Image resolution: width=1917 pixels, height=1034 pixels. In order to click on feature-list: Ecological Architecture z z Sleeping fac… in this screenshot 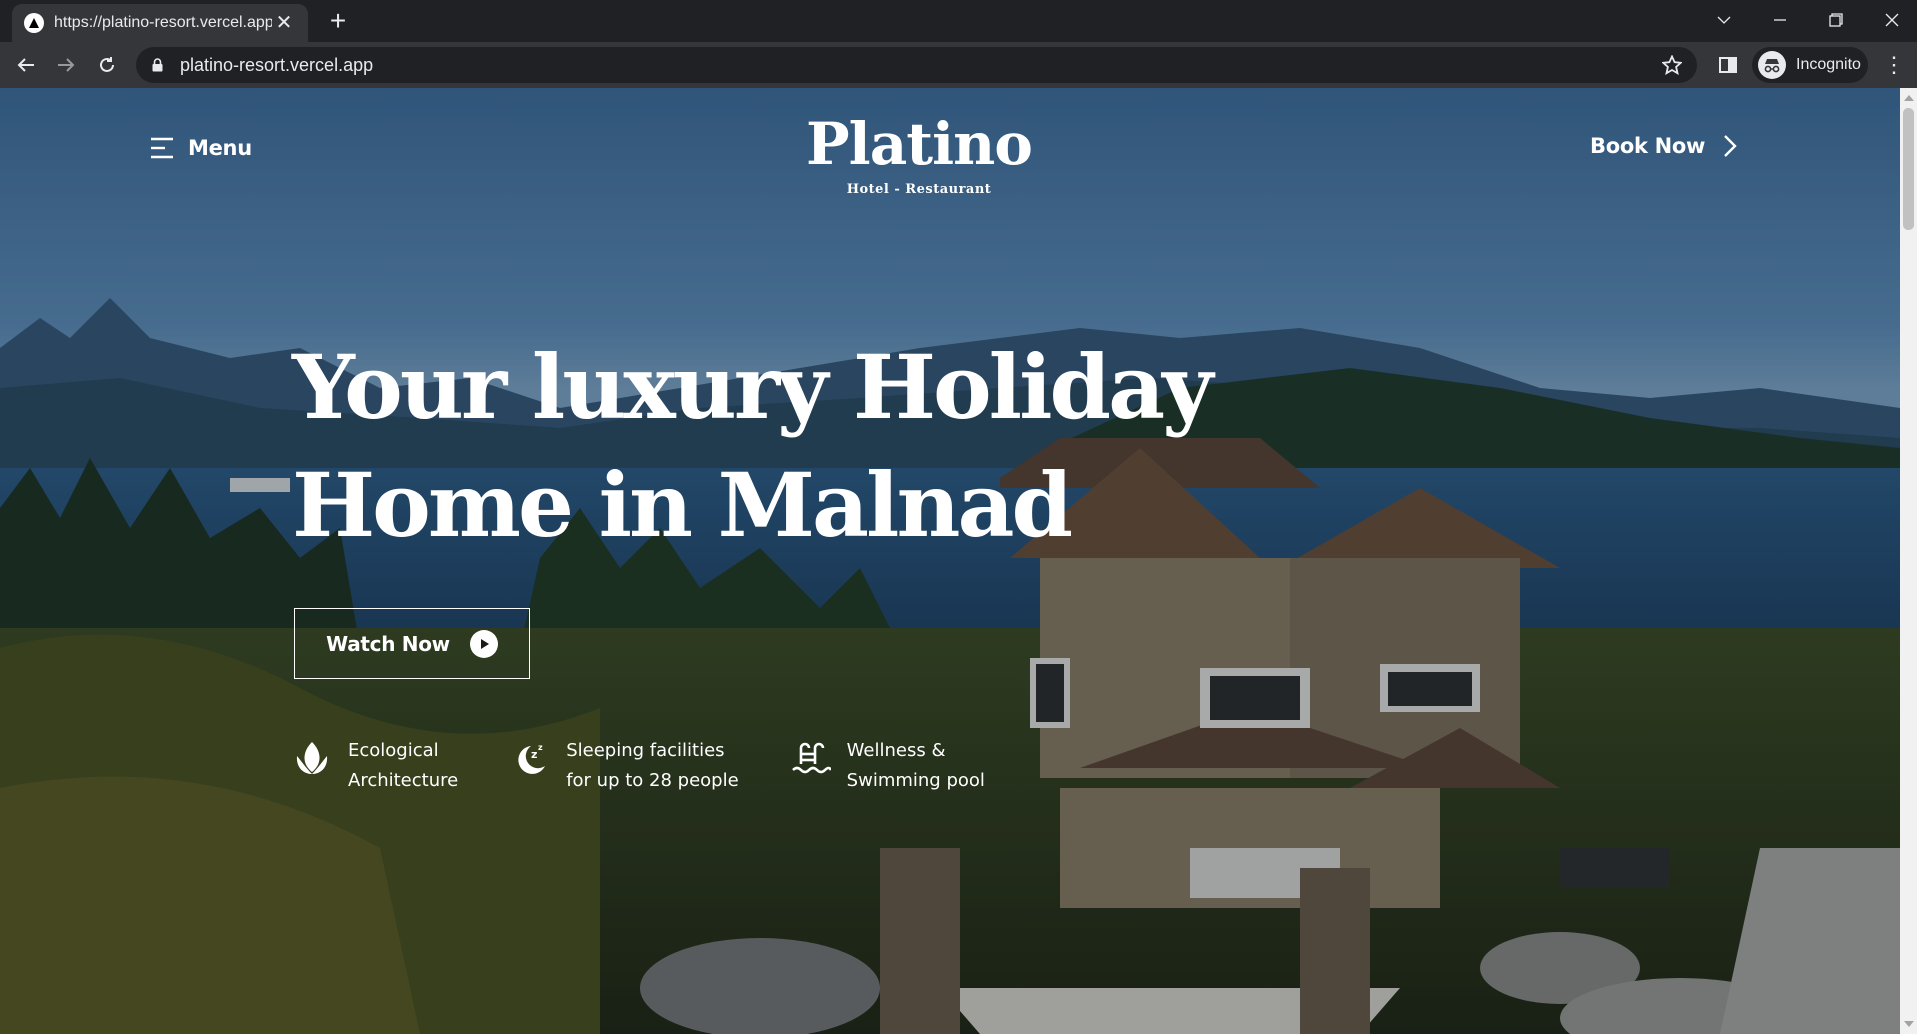, I will do `click(664, 766)`.